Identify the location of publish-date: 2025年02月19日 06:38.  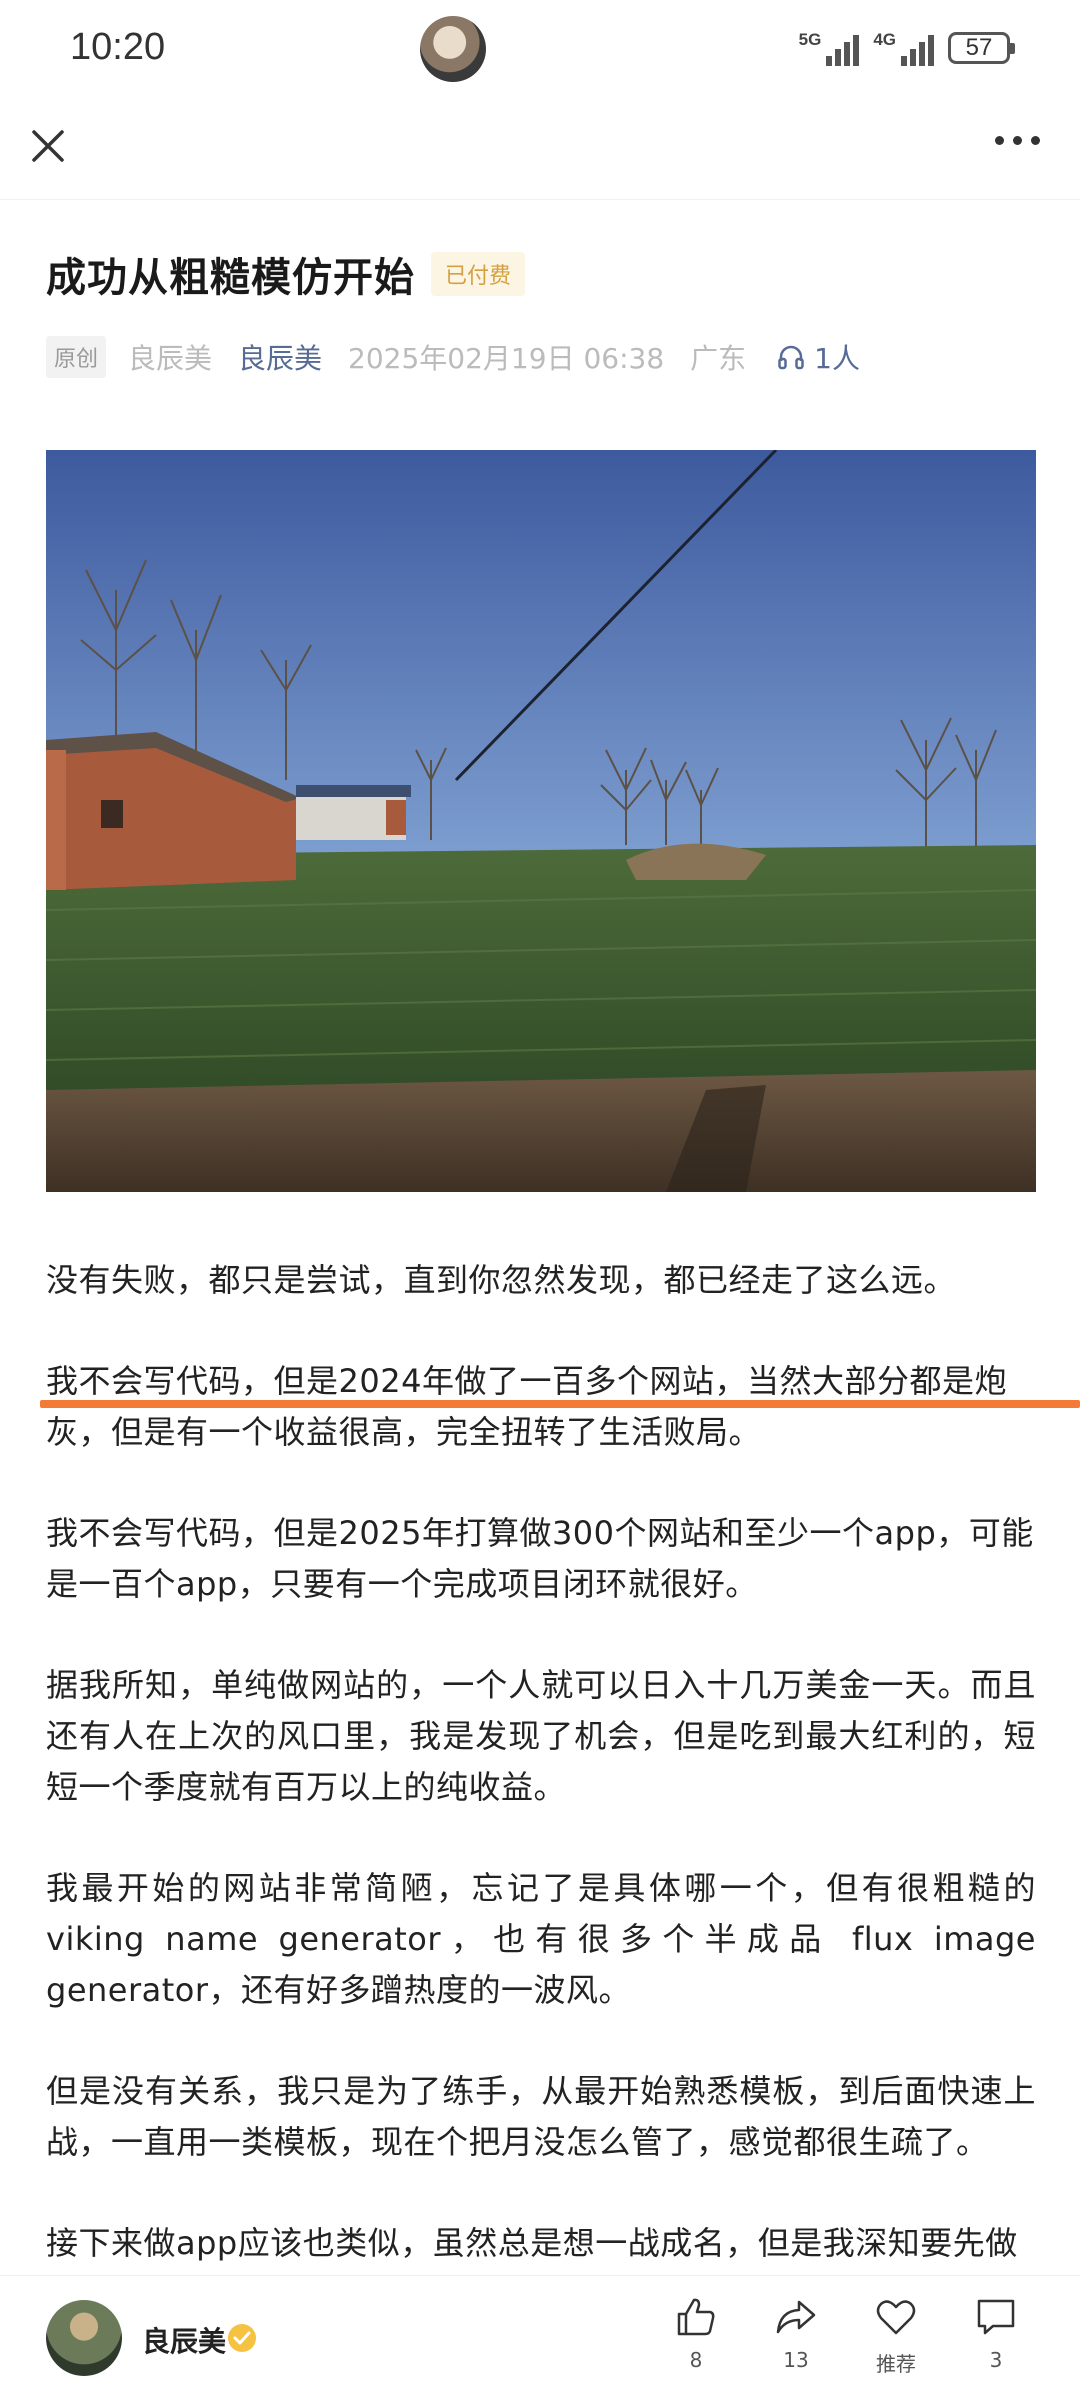
(506, 358).